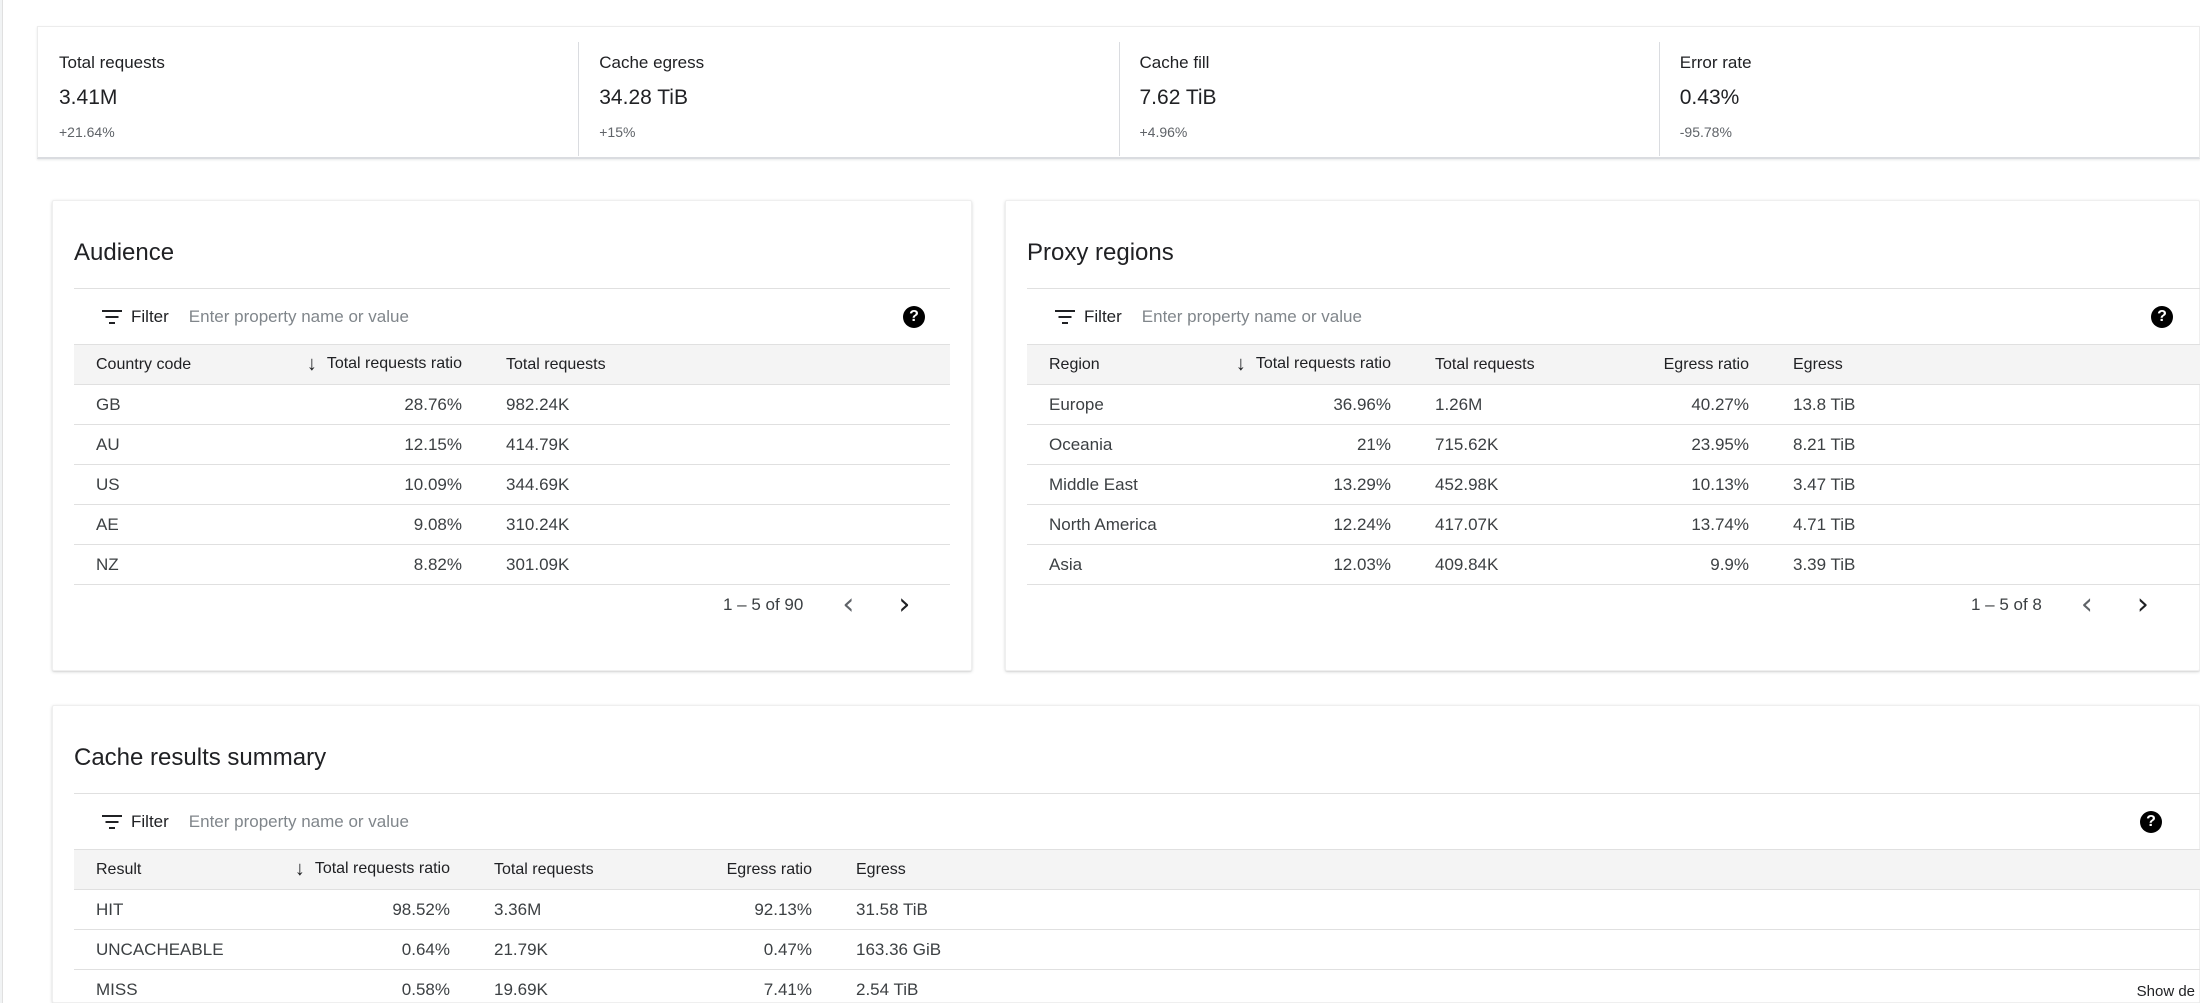 The height and width of the screenshot is (1003, 2200). What do you see at coordinates (1491, 524) in the screenshot?
I see `cell: 417.07K` at bounding box center [1491, 524].